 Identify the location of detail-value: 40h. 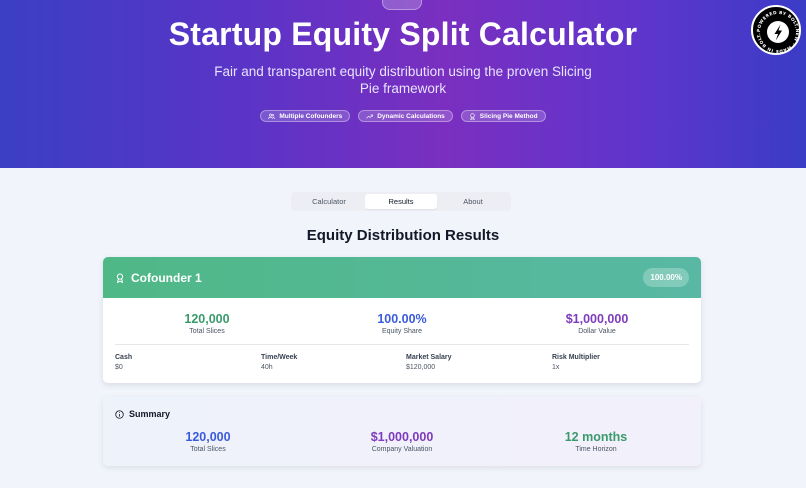
(267, 367).